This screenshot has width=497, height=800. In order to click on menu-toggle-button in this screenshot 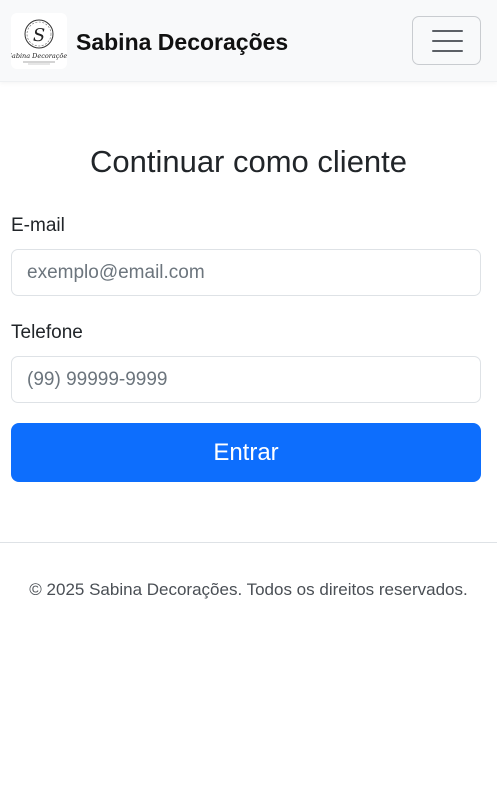, I will do `click(446, 40)`.